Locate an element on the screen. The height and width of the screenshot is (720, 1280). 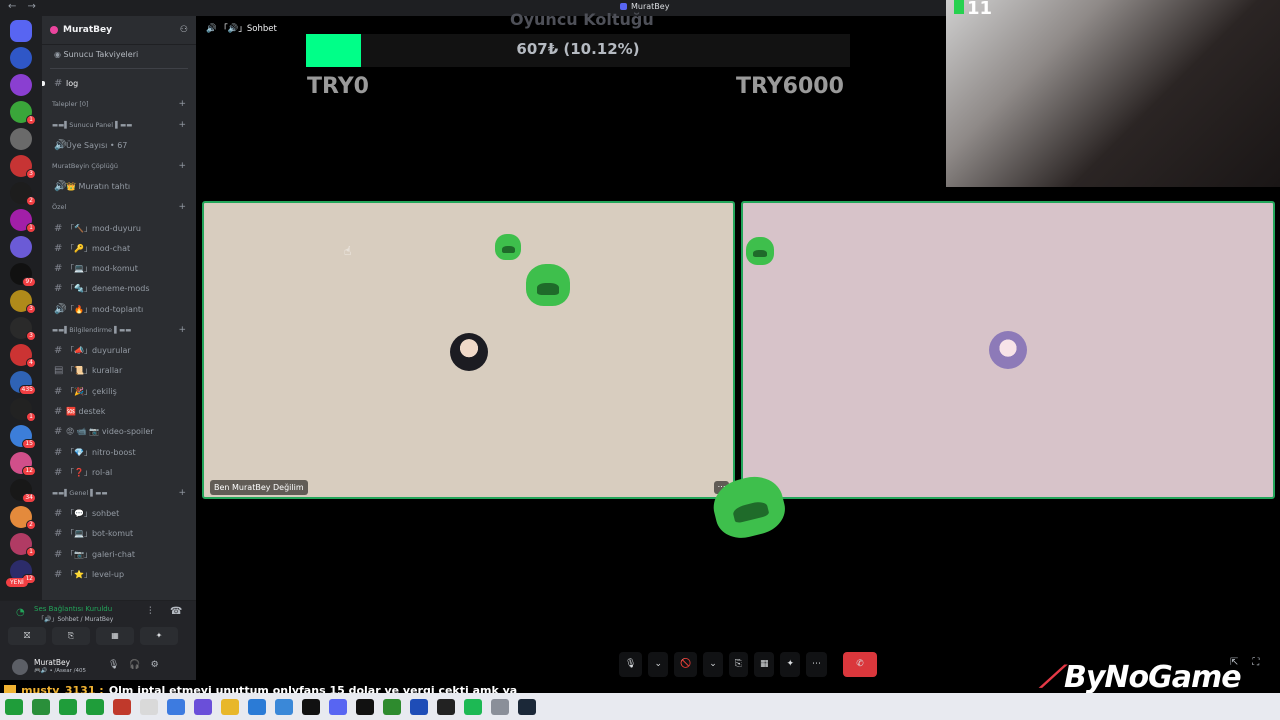
channel-item: # 「🔨」mod-duyuru is located at coordinates (119, 228).